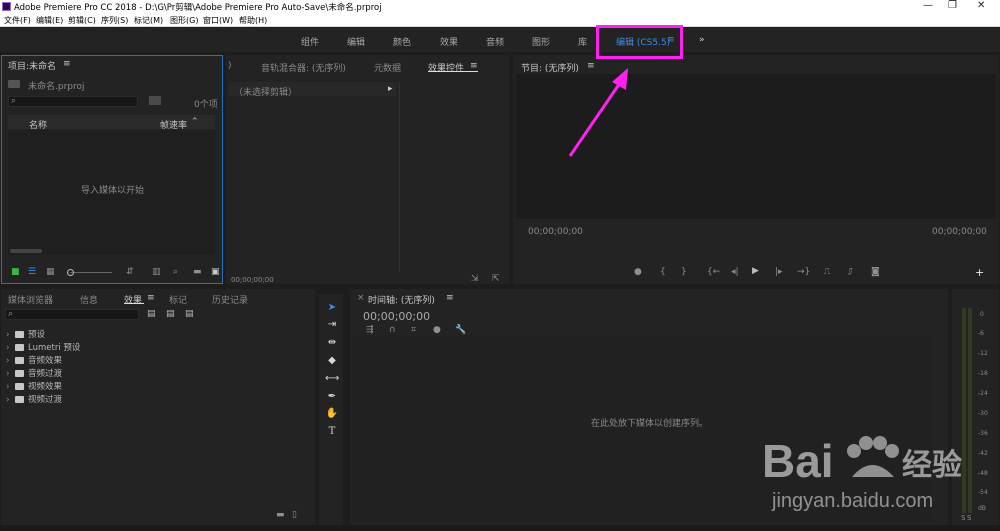 This screenshot has height=531, width=1000. What do you see at coordinates (332, 414) in the screenshot?
I see `hand-tool-icon: ✋` at bounding box center [332, 414].